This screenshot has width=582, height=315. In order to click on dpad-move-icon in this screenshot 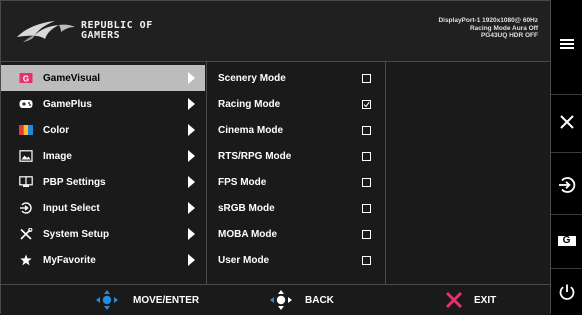, I will do `click(107, 300)`.